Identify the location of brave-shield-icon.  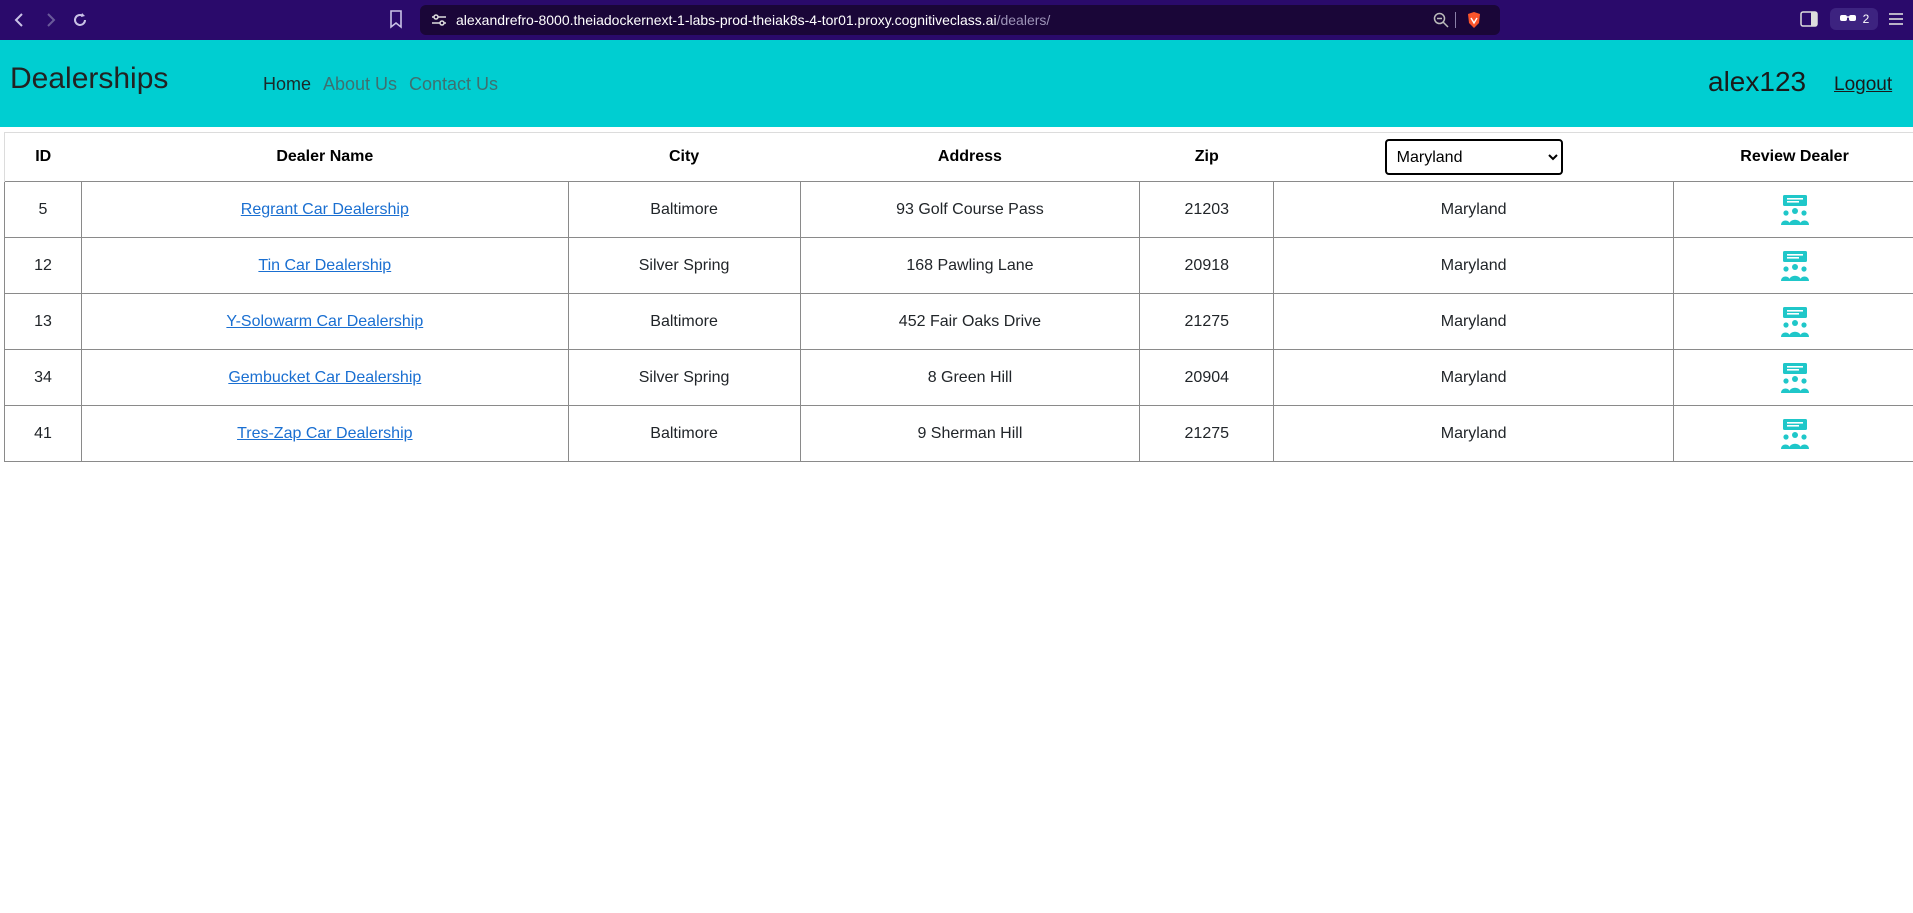
(1474, 20).